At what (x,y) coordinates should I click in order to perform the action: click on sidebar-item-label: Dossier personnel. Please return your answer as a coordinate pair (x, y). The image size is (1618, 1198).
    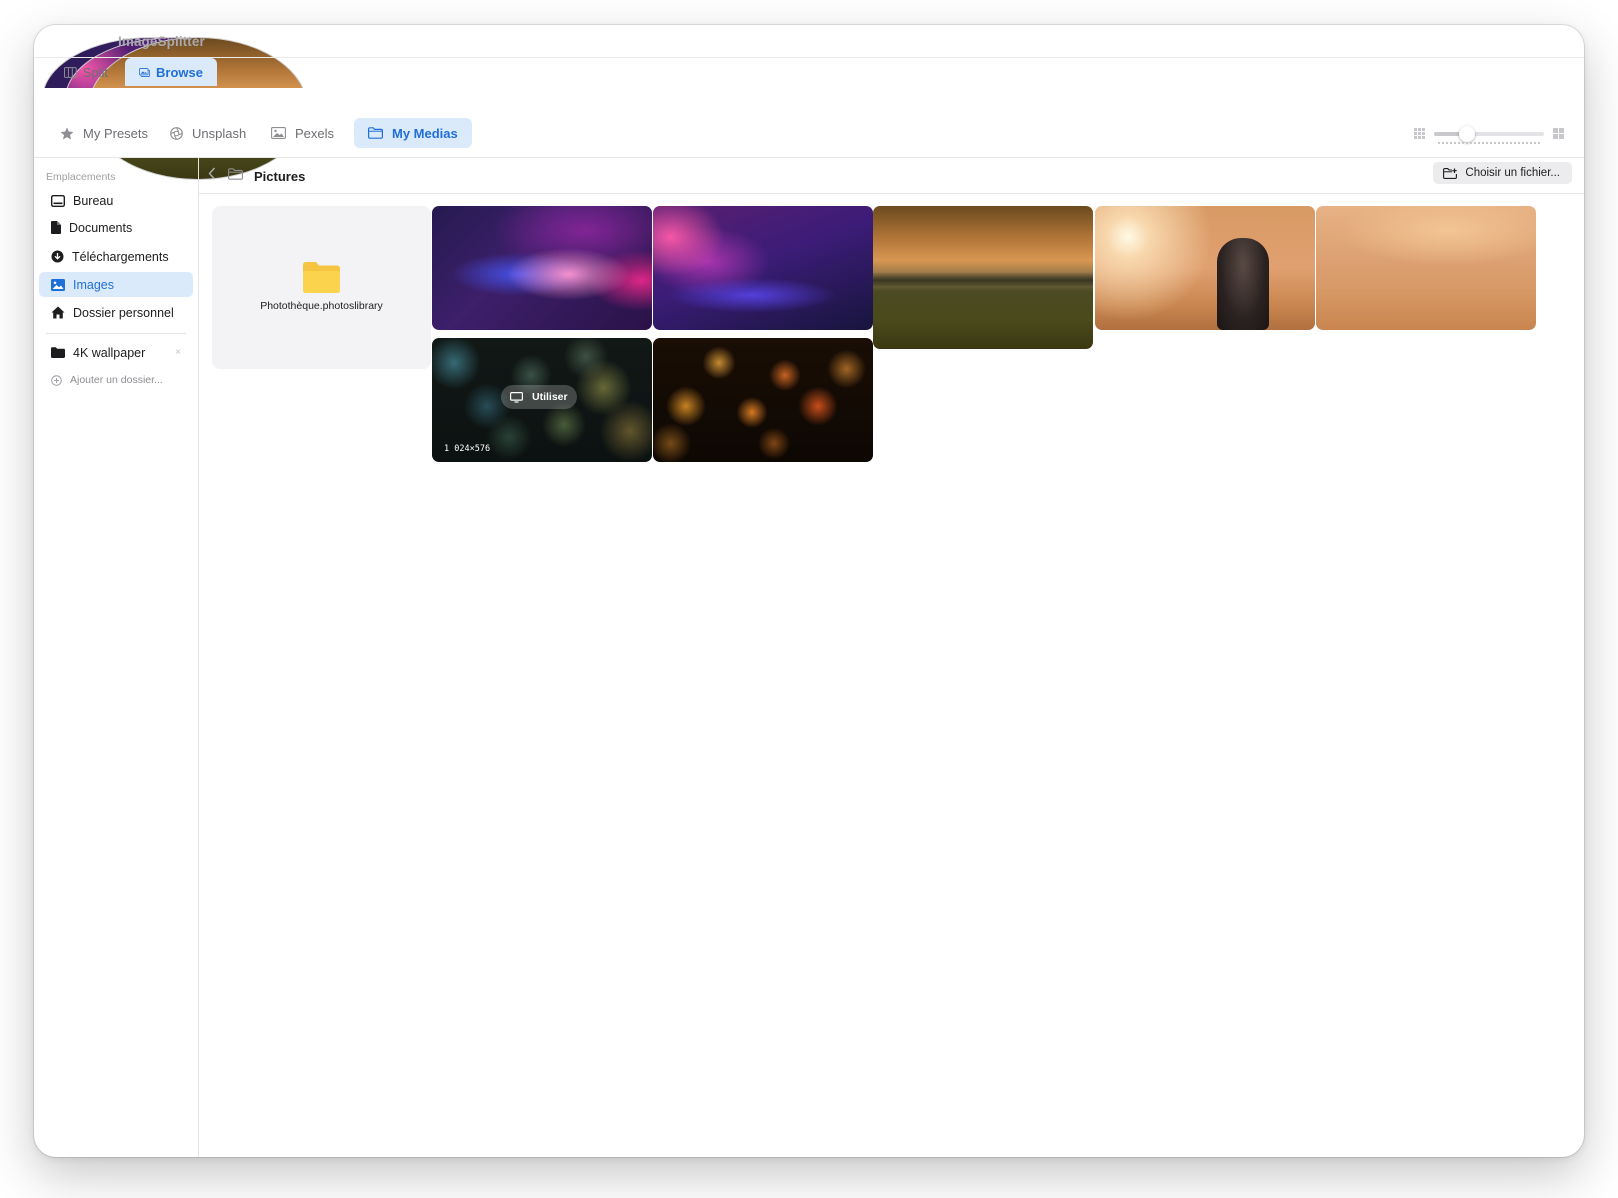
    Looking at the image, I should click on (123, 312).